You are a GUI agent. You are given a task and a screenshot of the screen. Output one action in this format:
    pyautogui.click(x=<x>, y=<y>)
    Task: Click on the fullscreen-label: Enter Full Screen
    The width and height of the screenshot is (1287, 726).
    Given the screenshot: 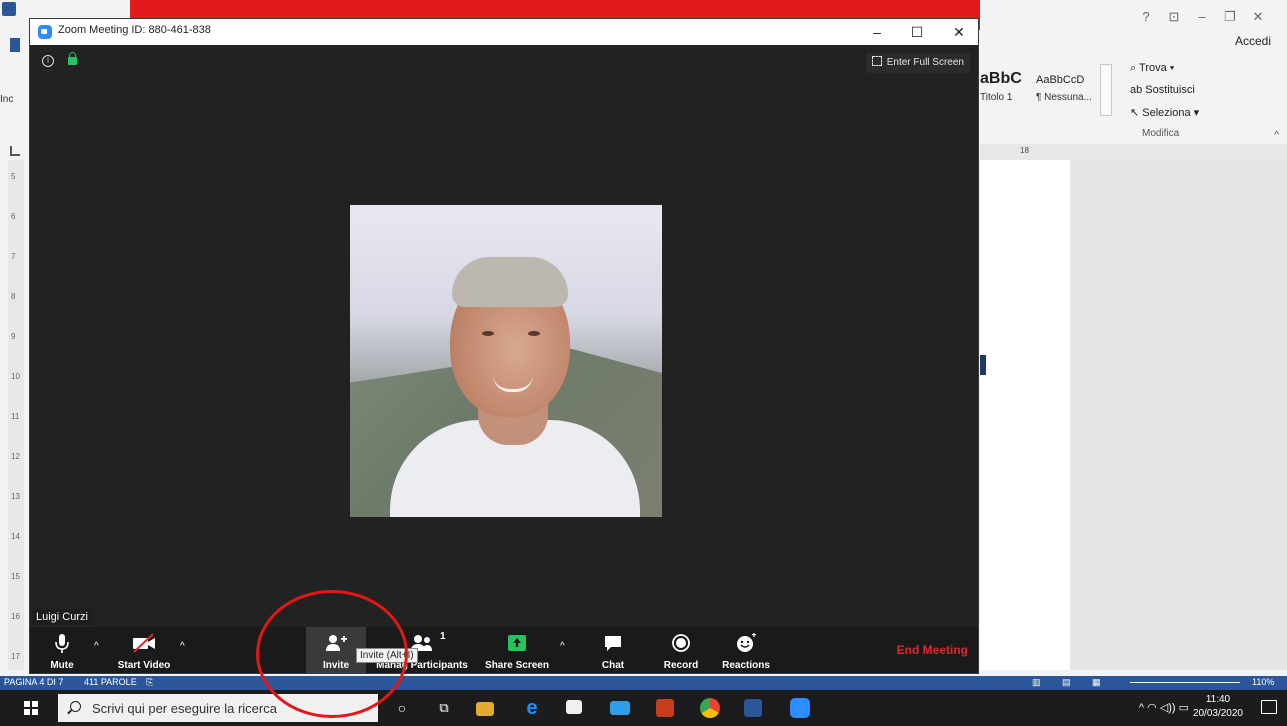 What is the action you would take?
    pyautogui.click(x=925, y=62)
    